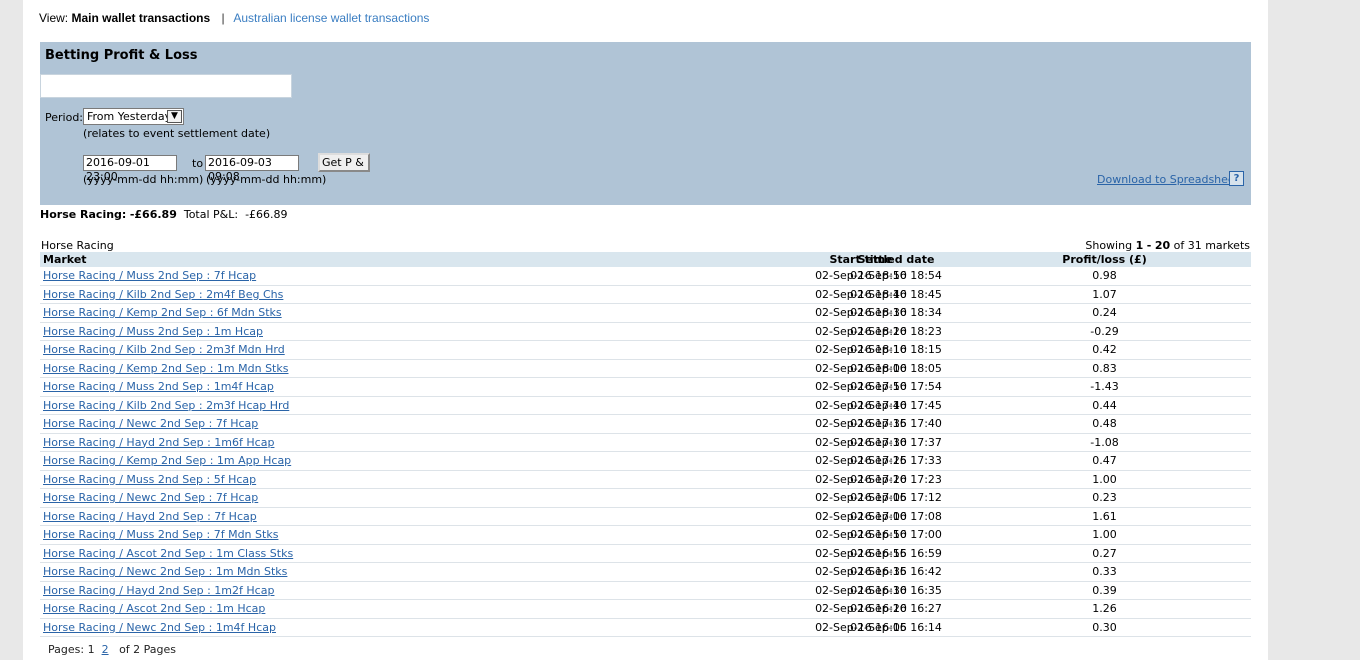 The width and height of the screenshot is (1360, 660). I want to click on help-icon: ?, so click(1236, 178).